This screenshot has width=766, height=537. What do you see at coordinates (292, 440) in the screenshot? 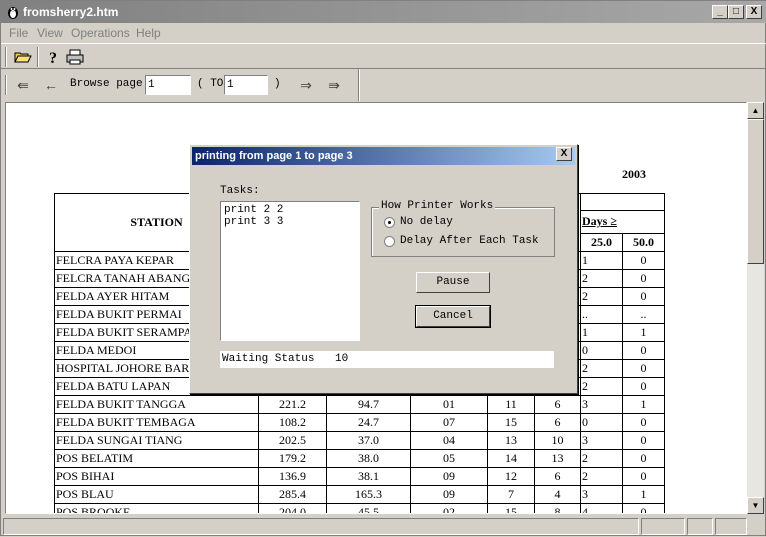
I see `value-cell: 202.5` at bounding box center [292, 440].